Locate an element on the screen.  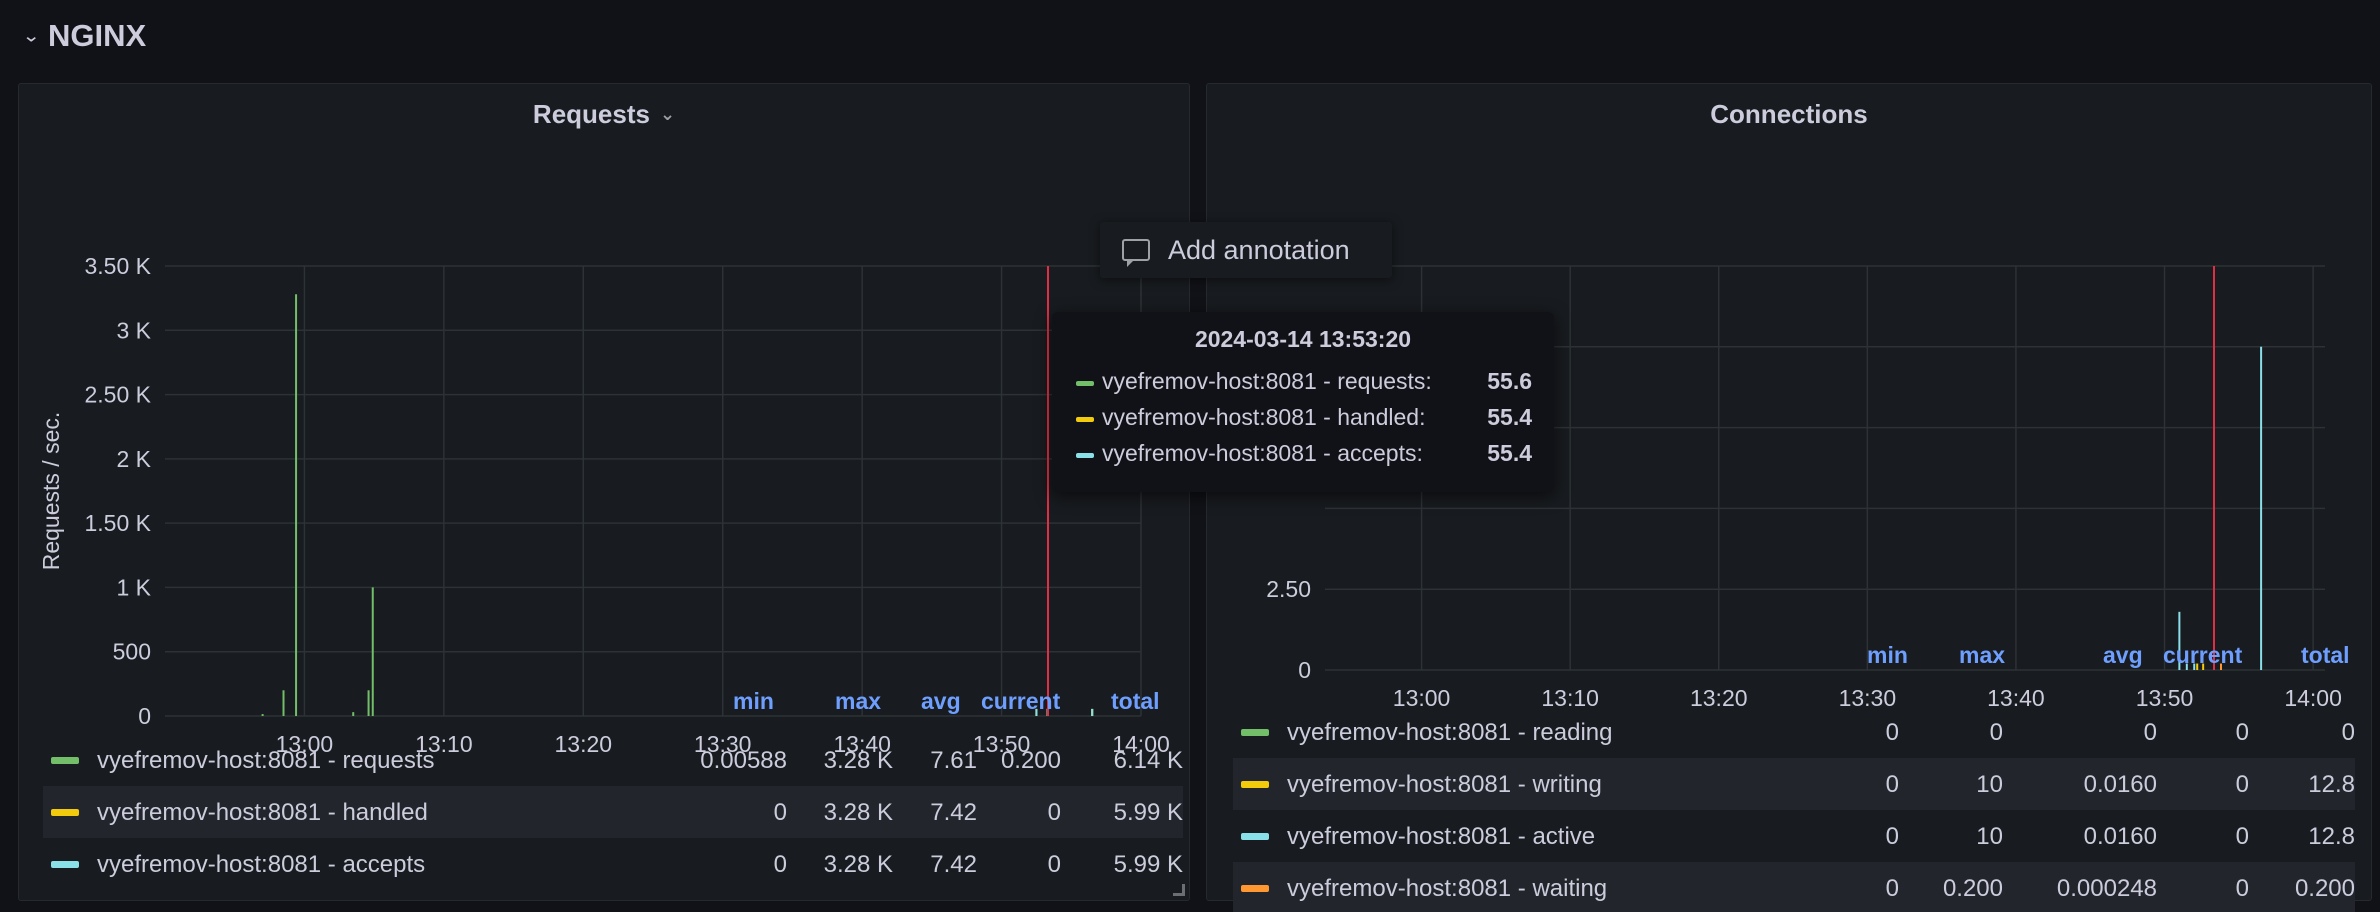
row-title: NGINX is located at coordinates (97, 35).